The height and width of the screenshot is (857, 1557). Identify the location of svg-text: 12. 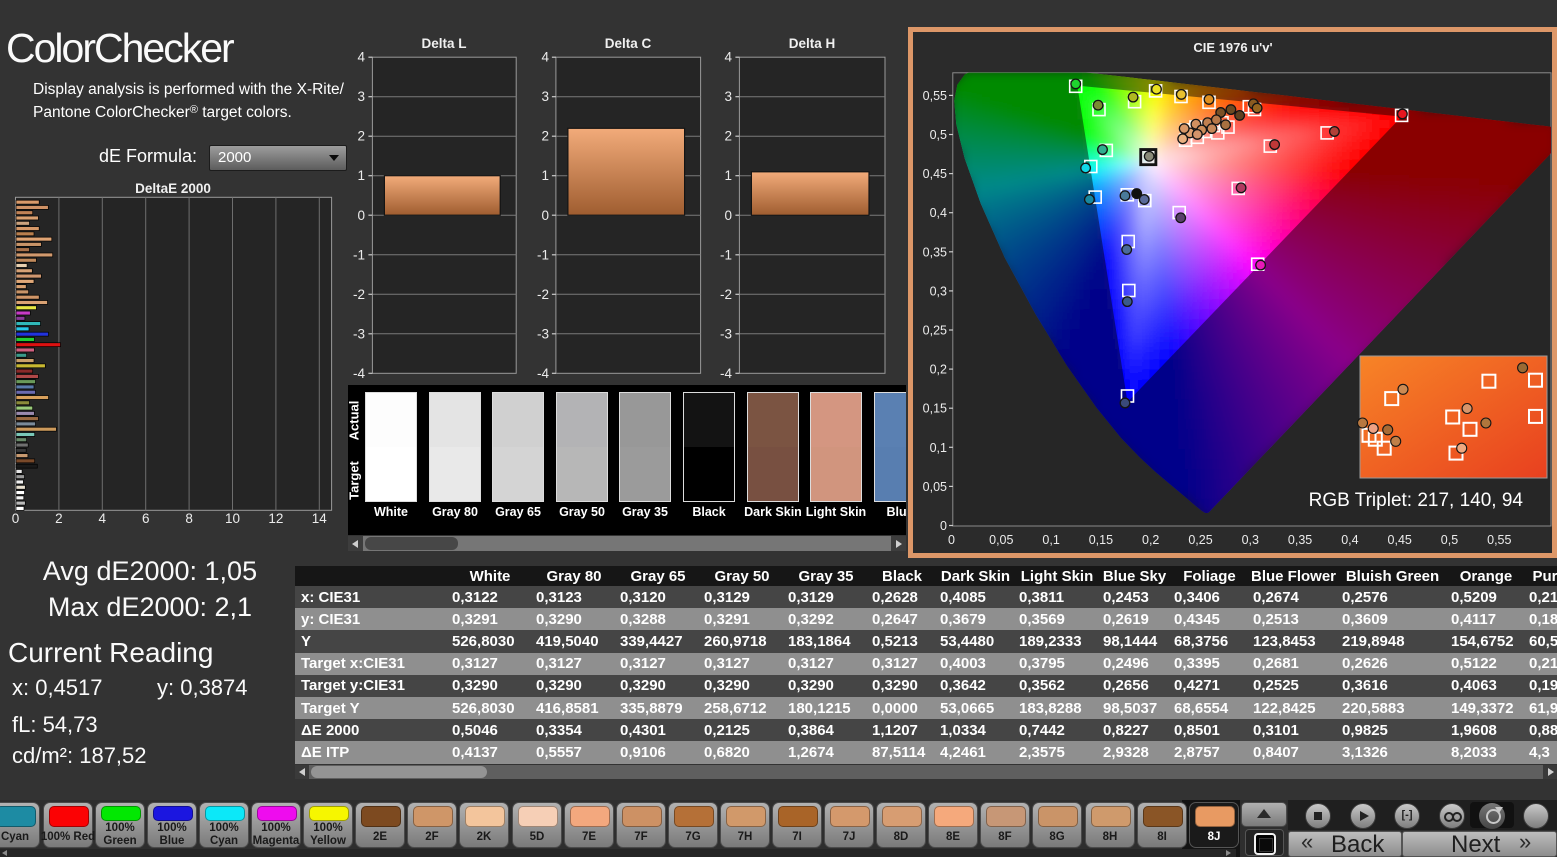
(275, 518).